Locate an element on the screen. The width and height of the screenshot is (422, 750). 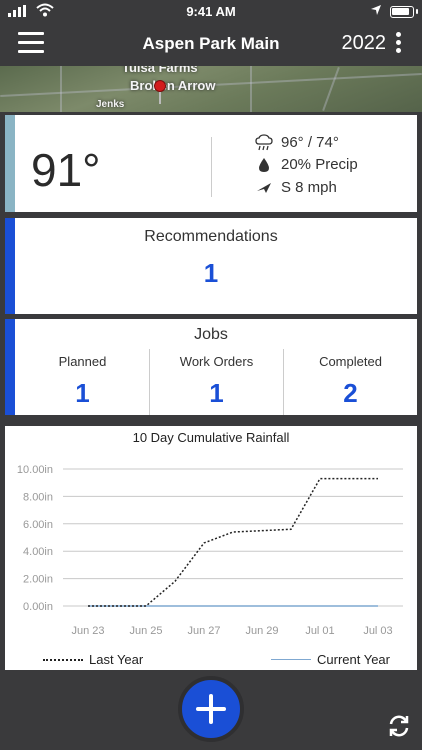
weather-card: 91° 96° / 74° 20% Precip S 8 mph is located at coordinates (211, 163).